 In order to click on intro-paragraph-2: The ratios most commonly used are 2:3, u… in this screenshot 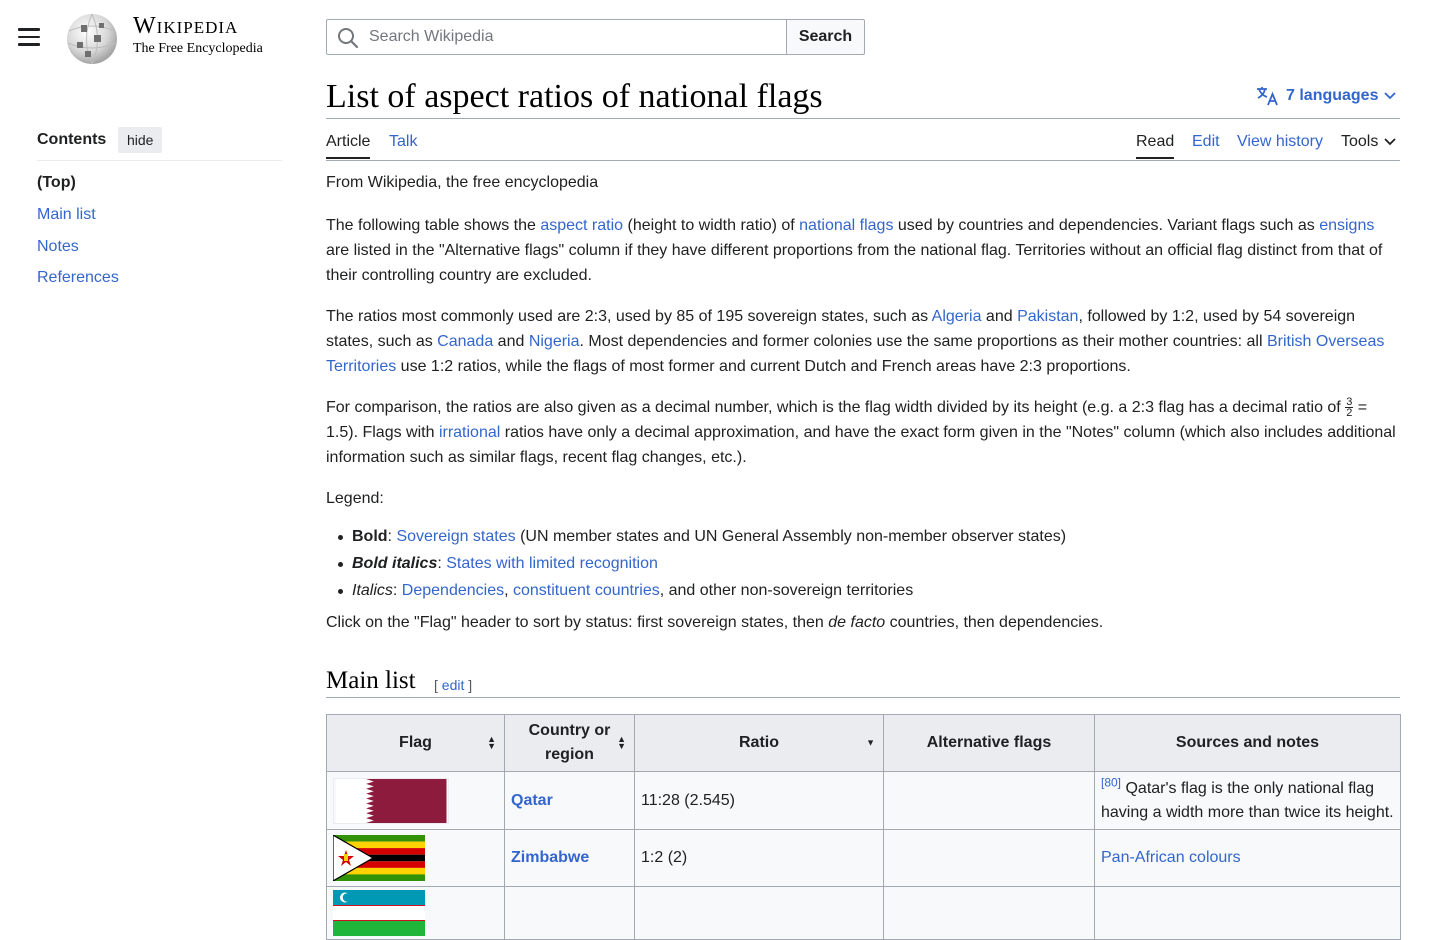, I will do `click(863, 341)`.